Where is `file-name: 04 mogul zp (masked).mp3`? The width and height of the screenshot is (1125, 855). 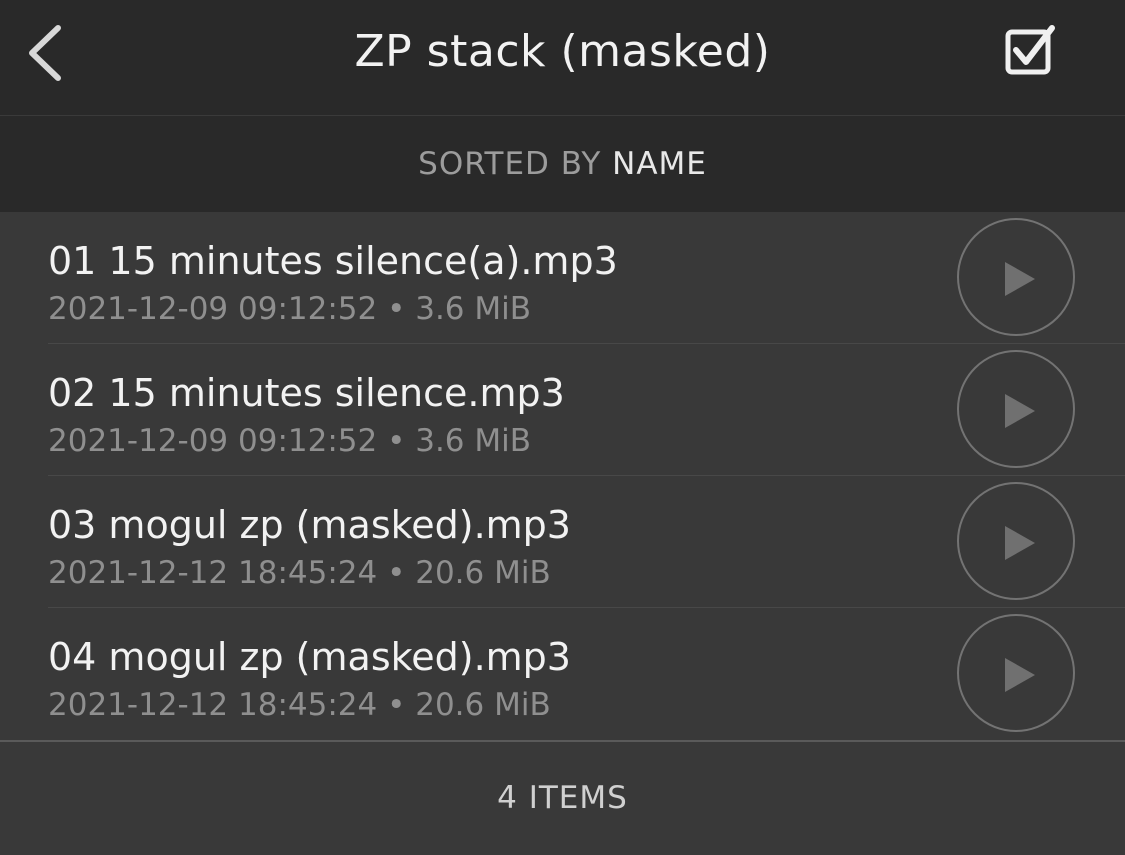
file-name: 04 mogul zp (masked).mp3 is located at coordinates (309, 657).